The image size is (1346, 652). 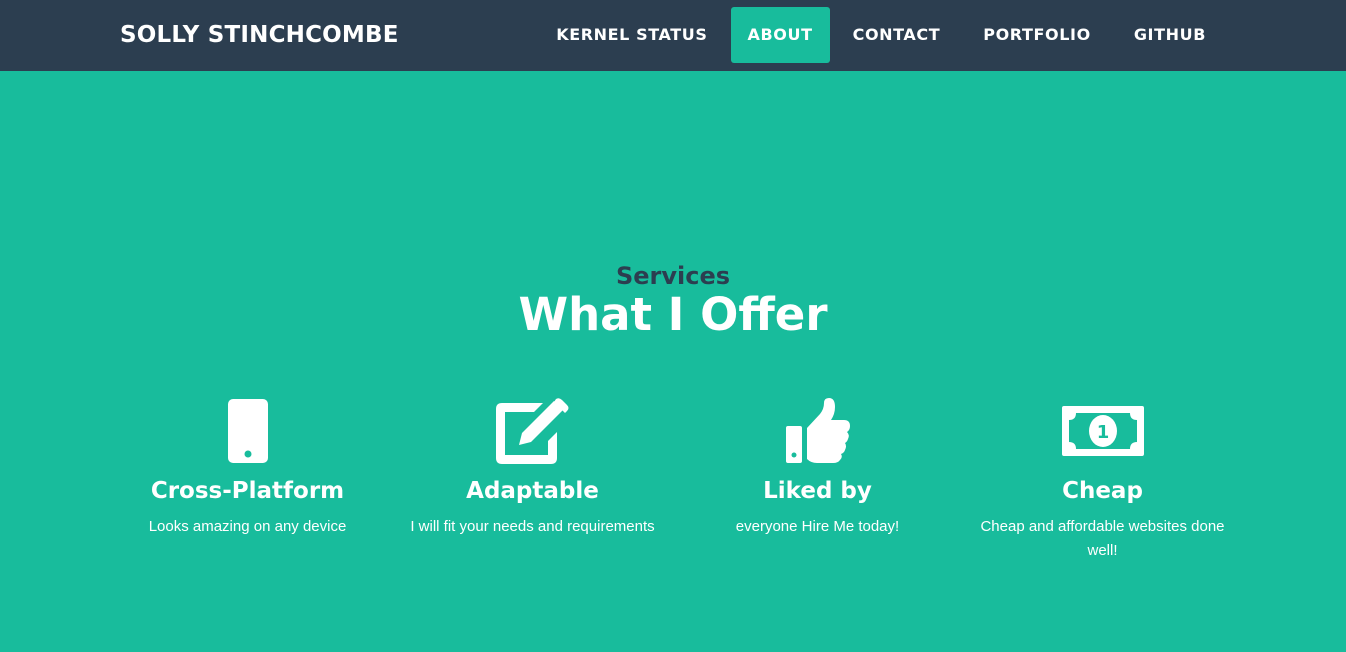 What do you see at coordinates (247, 431) in the screenshot?
I see `mobile-icon` at bounding box center [247, 431].